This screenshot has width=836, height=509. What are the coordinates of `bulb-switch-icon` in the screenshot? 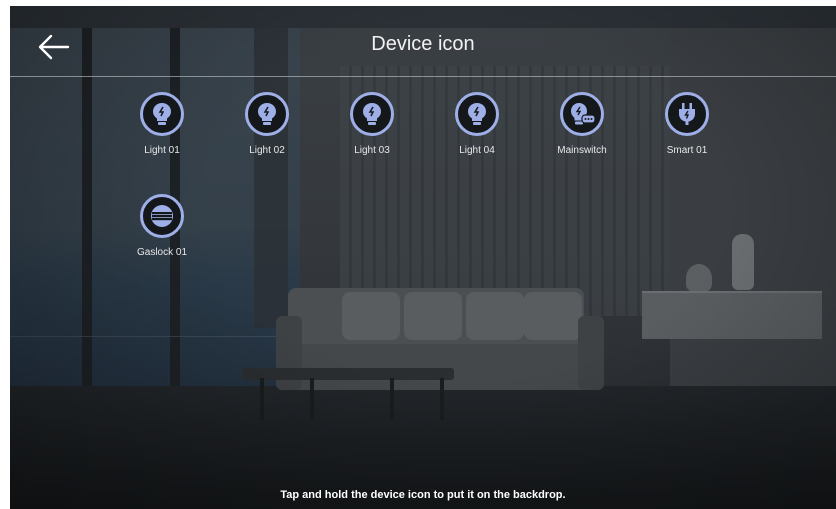 It's located at (582, 114).